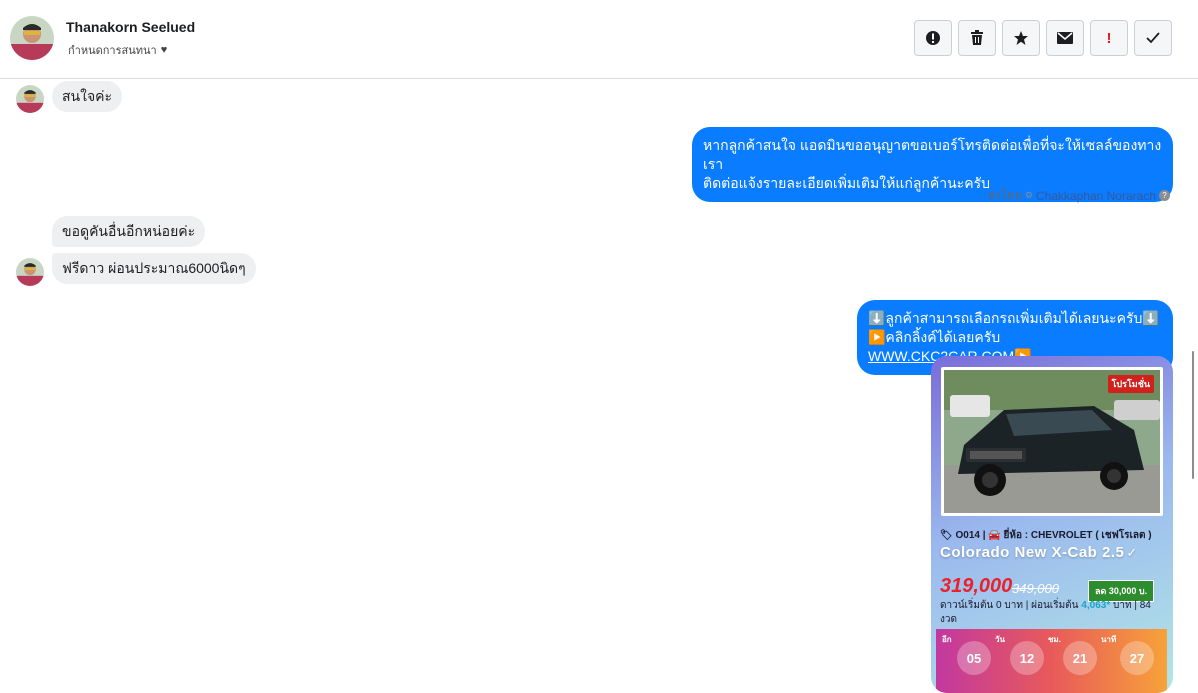  I want to click on car-price: 319,000, so click(976, 586).